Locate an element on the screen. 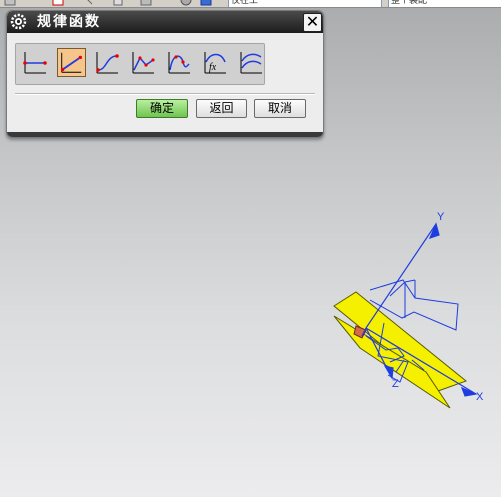 The width and height of the screenshot is (501, 497). dialog-titlebar: 规律函数 ✕ is located at coordinates (165, 22).